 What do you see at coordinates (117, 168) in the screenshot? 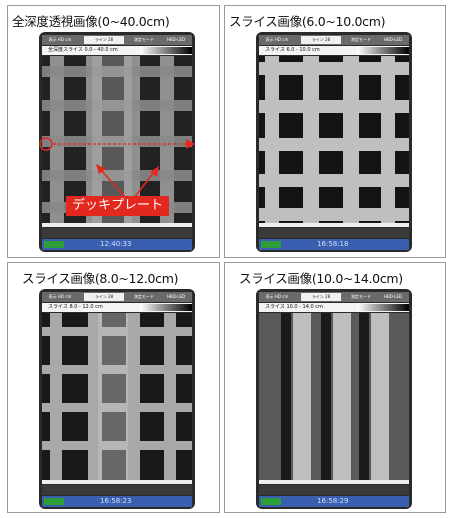
I see `annotation-overlay` at bounding box center [117, 168].